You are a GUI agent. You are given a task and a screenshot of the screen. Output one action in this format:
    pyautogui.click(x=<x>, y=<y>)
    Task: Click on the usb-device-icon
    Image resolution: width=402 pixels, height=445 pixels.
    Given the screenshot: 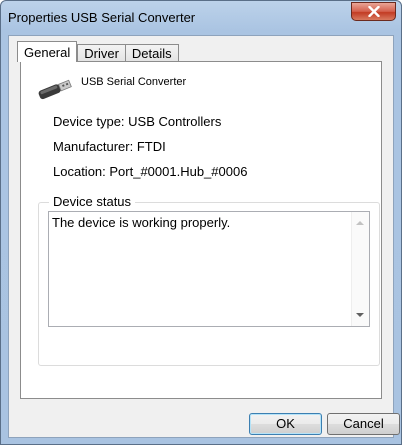 What is the action you would take?
    pyautogui.click(x=55, y=89)
    